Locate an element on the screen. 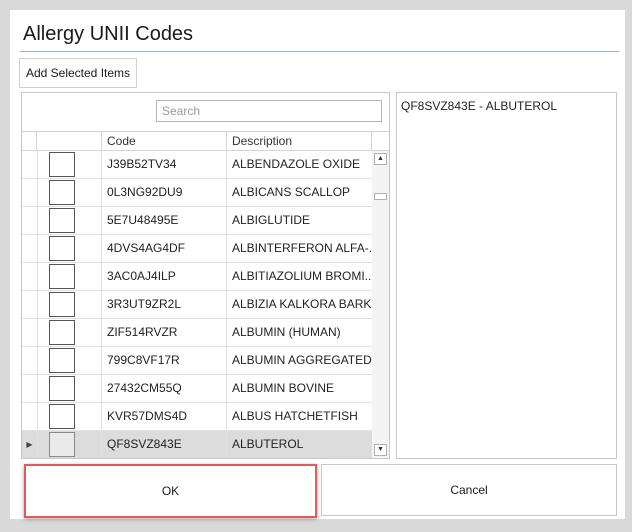  code-cell: 3AC0AJ4ILP is located at coordinates (164, 276).